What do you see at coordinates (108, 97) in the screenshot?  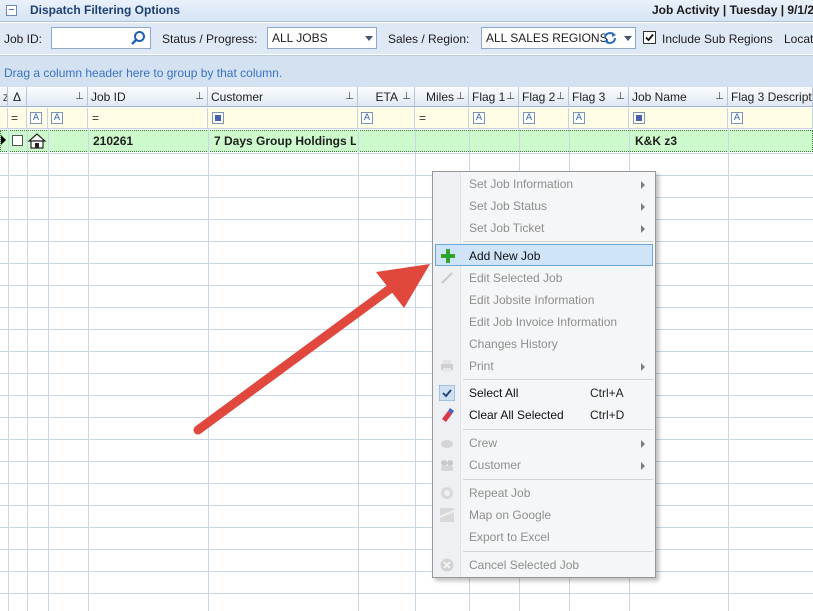 I see `col-job-id-label: Job ID` at bounding box center [108, 97].